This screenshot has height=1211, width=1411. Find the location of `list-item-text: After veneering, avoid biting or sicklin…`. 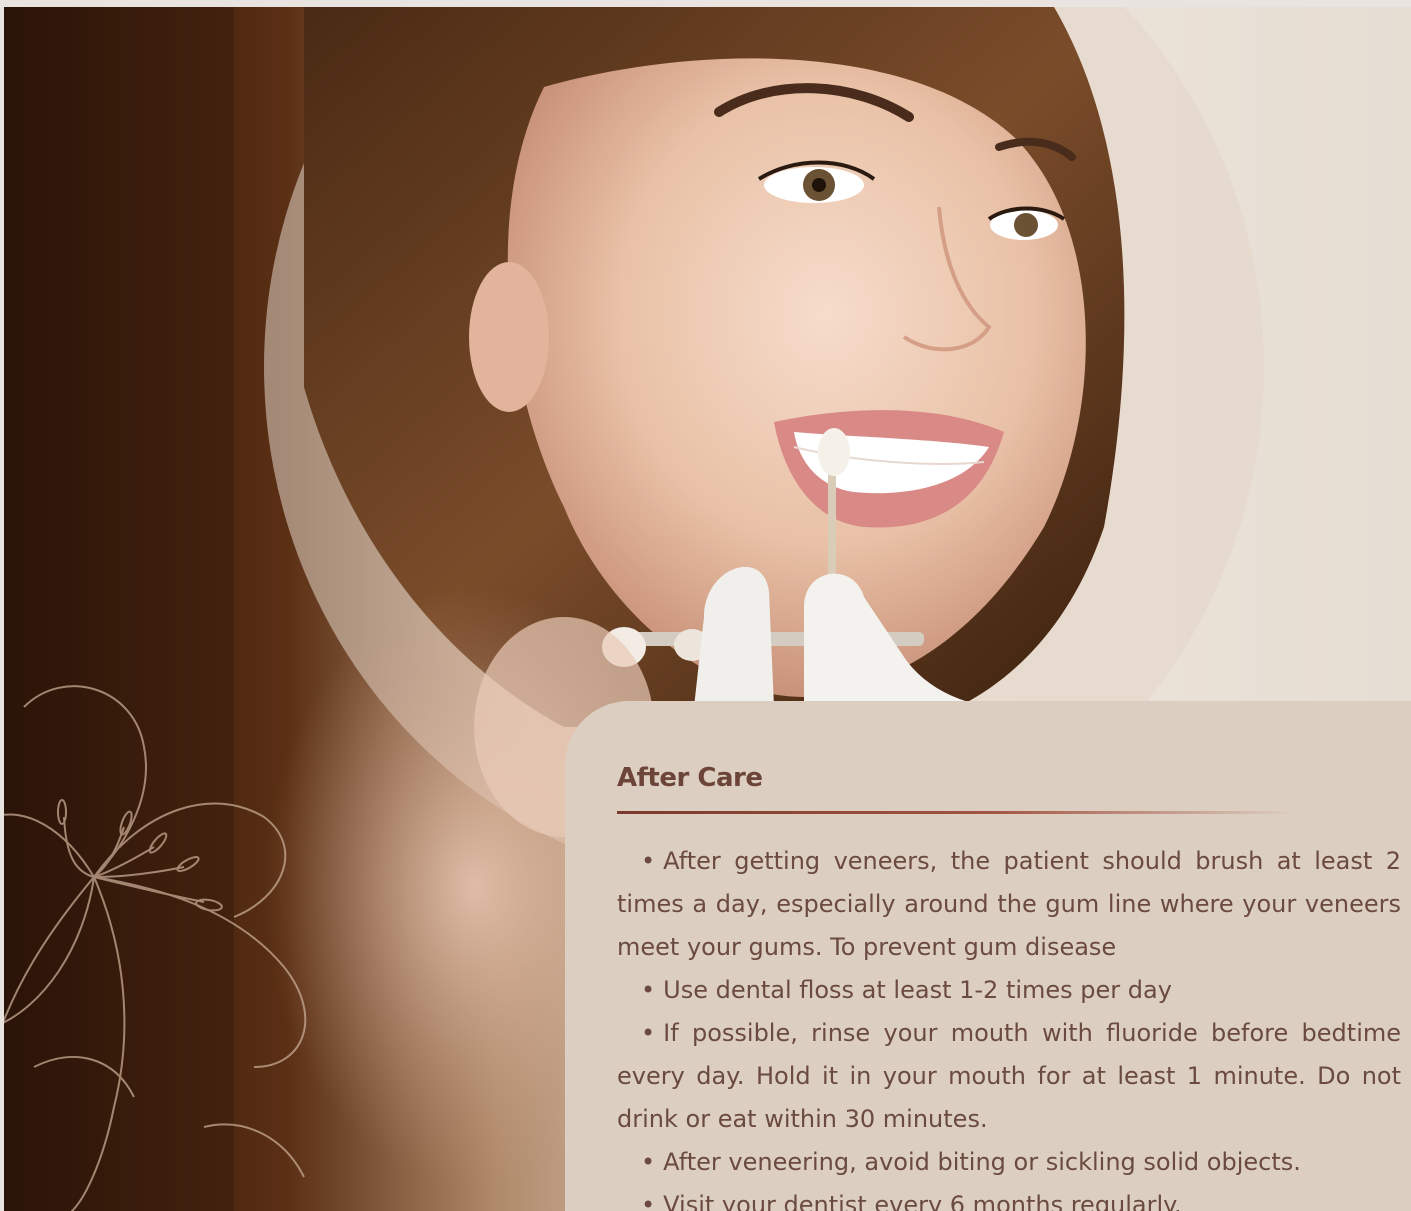

list-item-text: After veneering, avoid biting or sicklin… is located at coordinates (982, 1162).